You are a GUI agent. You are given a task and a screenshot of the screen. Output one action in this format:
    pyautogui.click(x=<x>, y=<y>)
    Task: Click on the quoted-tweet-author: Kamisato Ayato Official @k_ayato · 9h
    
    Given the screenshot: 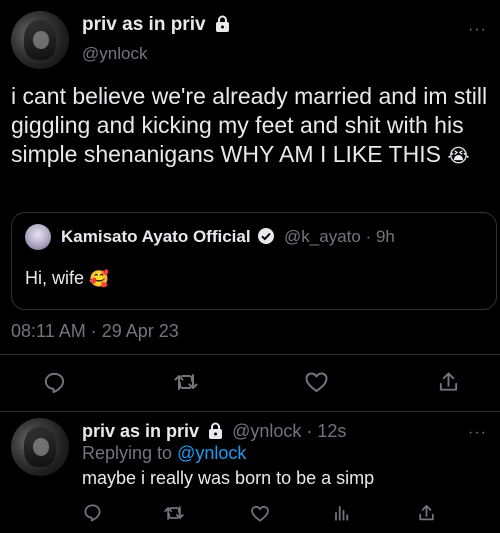 What is the action you would take?
    pyautogui.click(x=228, y=238)
    